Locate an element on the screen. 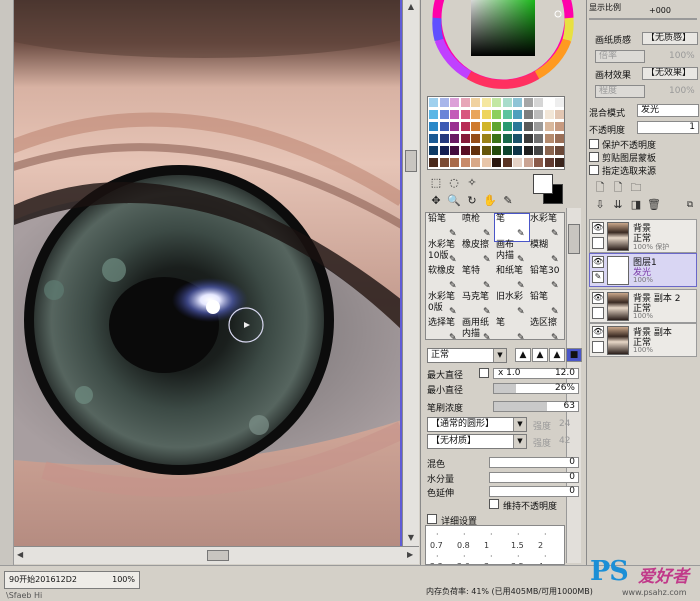  brush-item: 水彩笔 10版 ✎ is located at coordinates (444, 253).